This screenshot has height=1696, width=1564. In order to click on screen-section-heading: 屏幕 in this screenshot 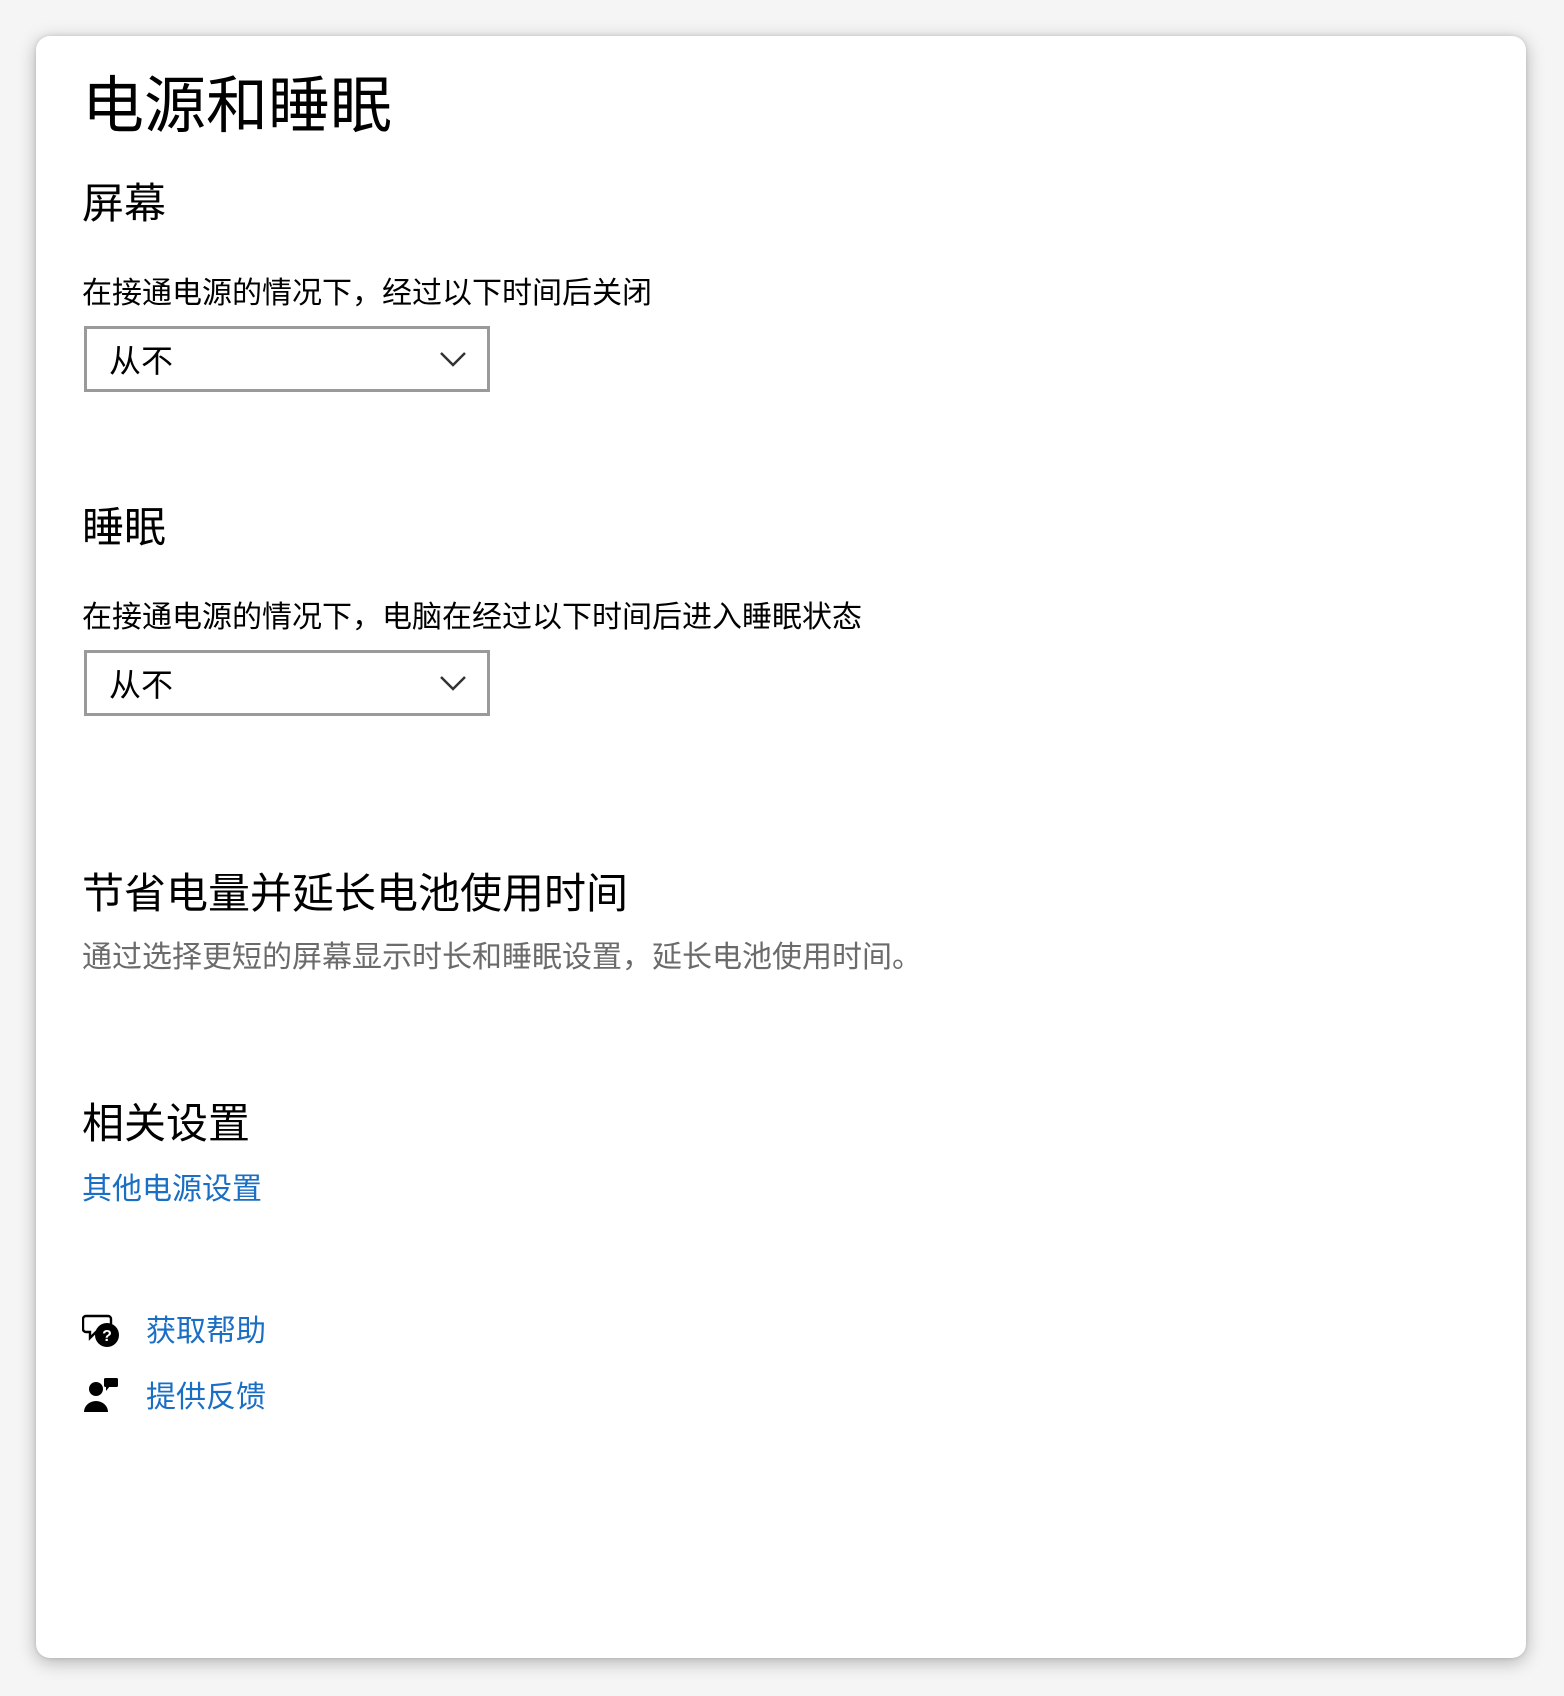, I will do `click(124, 203)`.